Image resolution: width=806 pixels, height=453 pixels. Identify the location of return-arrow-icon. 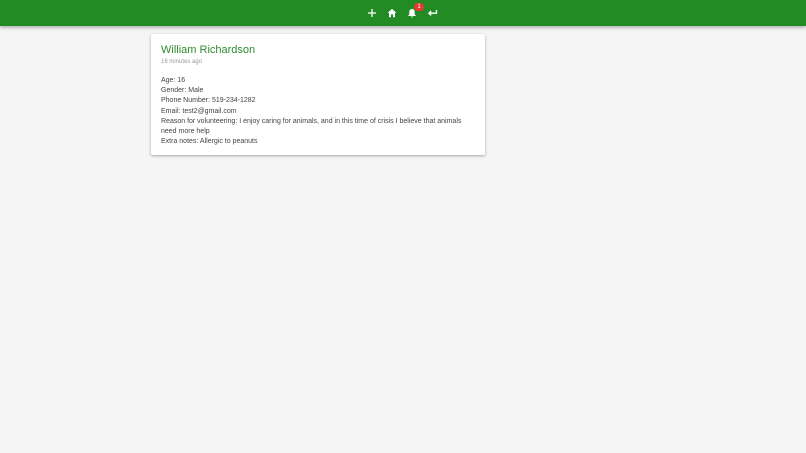
(432, 13).